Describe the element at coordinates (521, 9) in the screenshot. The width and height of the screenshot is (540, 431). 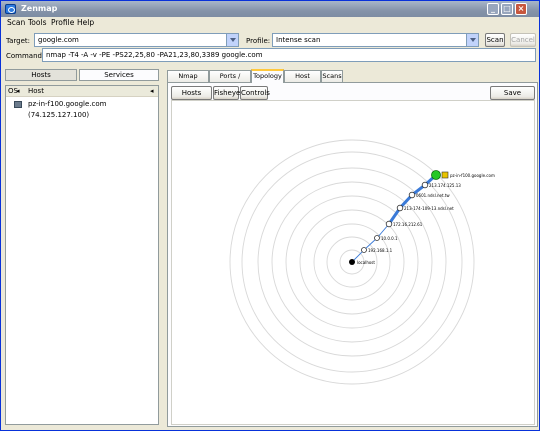
I see `close-icon: ×` at that location.